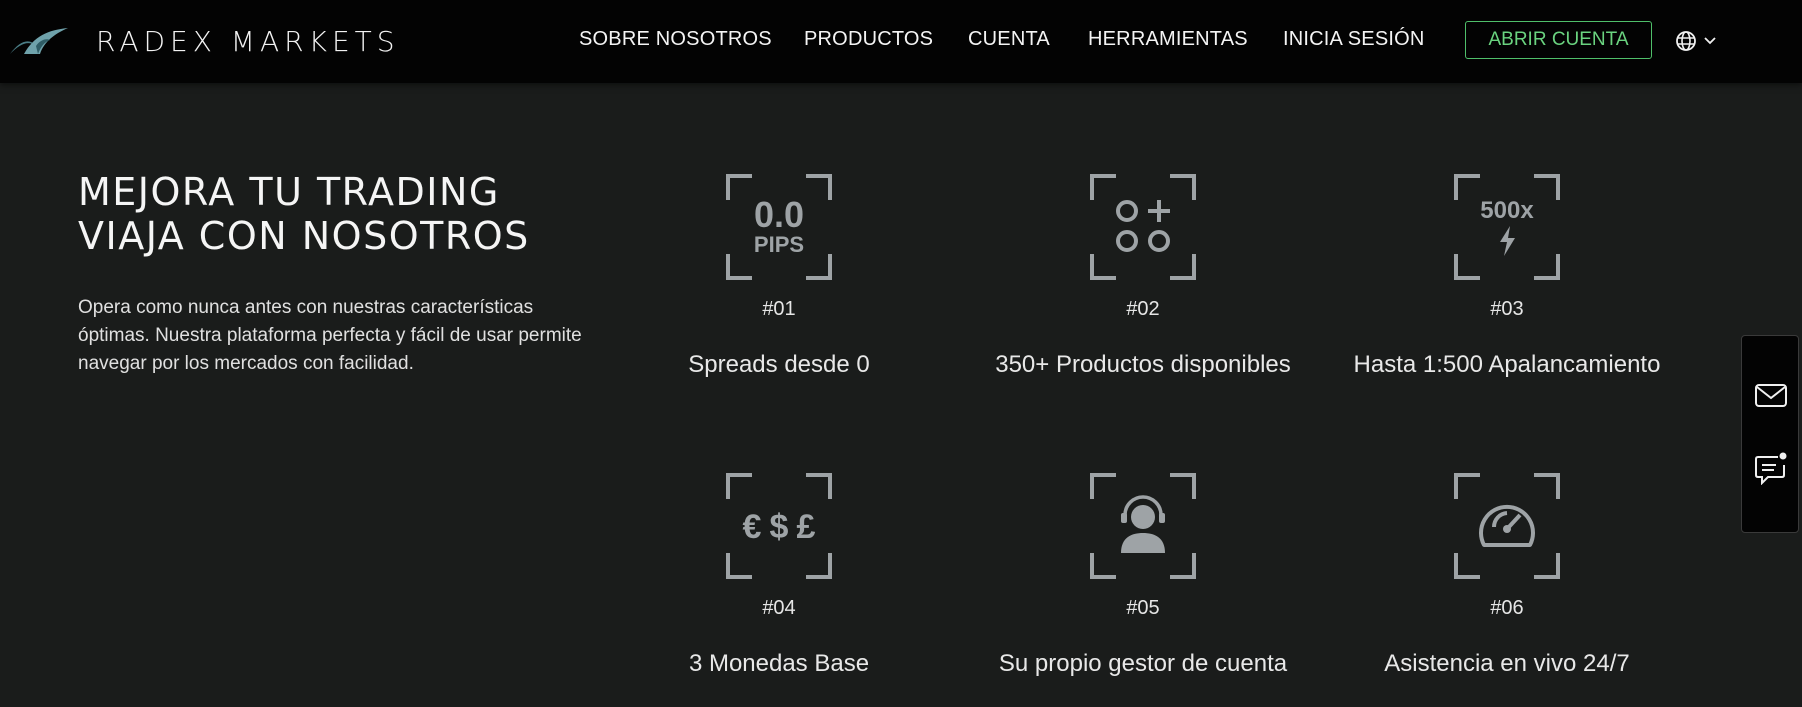 The height and width of the screenshot is (707, 1802). What do you see at coordinates (1168, 39) in the screenshot?
I see `nav-herramientas: HERRAMIENTAS` at bounding box center [1168, 39].